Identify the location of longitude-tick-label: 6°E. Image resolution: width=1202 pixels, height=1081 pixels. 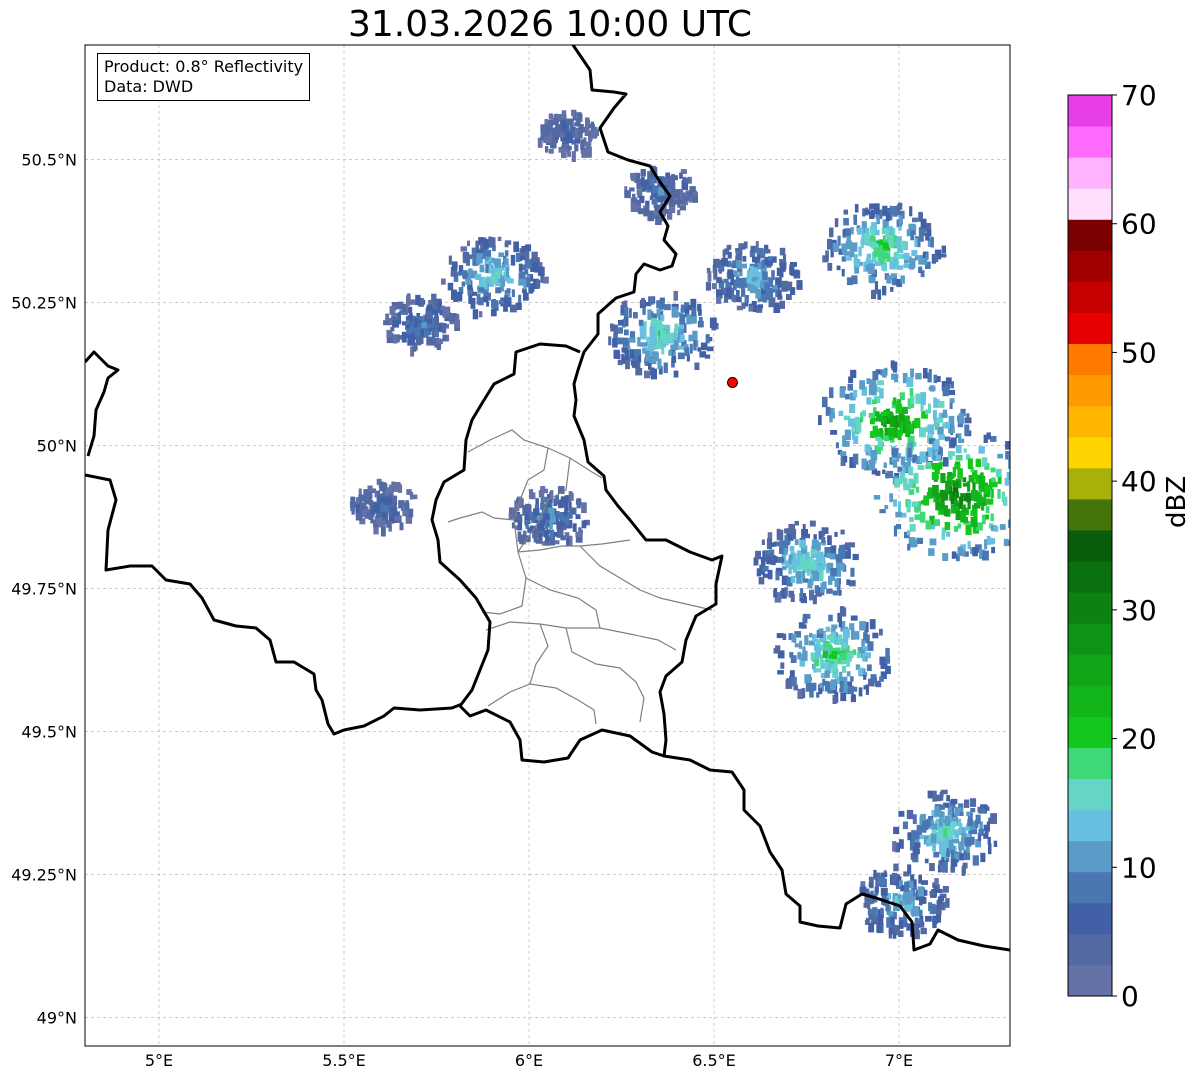
(529, 1060).